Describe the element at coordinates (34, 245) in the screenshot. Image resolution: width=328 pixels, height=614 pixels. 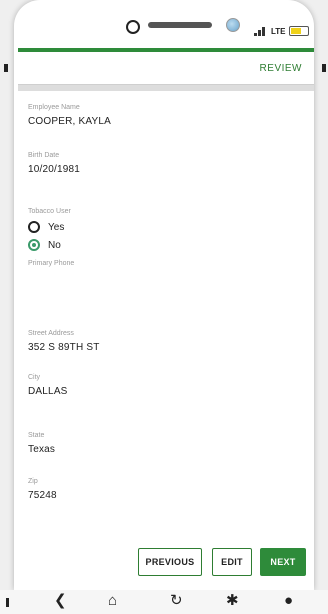
I see `tobacco-no-radio` at that location.